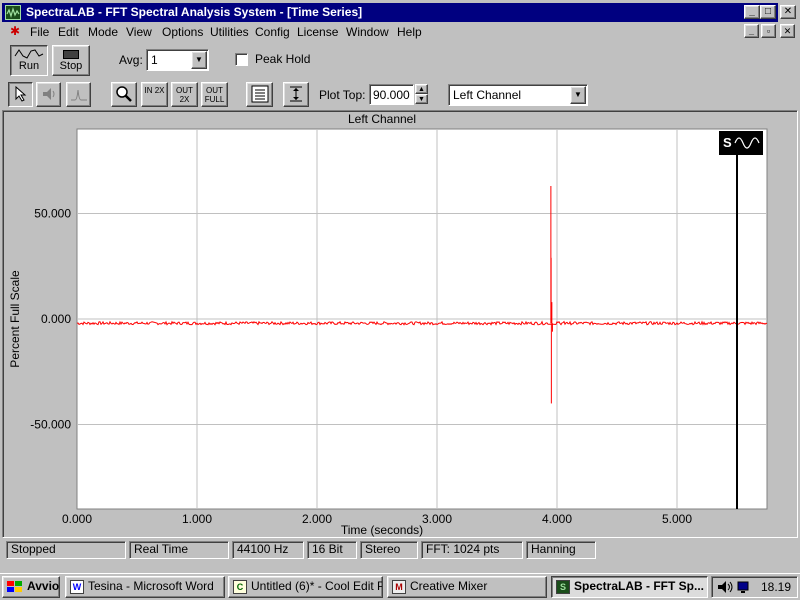 The image size is (800, 600). Describe the element at coordinates (29, 54) in the screenshot. I see `sine-wave-icon` at that location.